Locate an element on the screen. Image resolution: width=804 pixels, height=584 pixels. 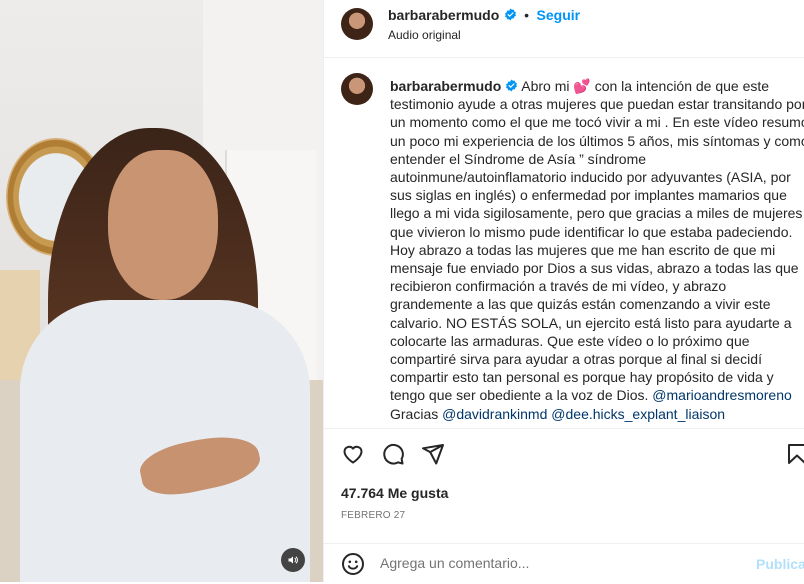
like-button is located at coordinates (353, 454).